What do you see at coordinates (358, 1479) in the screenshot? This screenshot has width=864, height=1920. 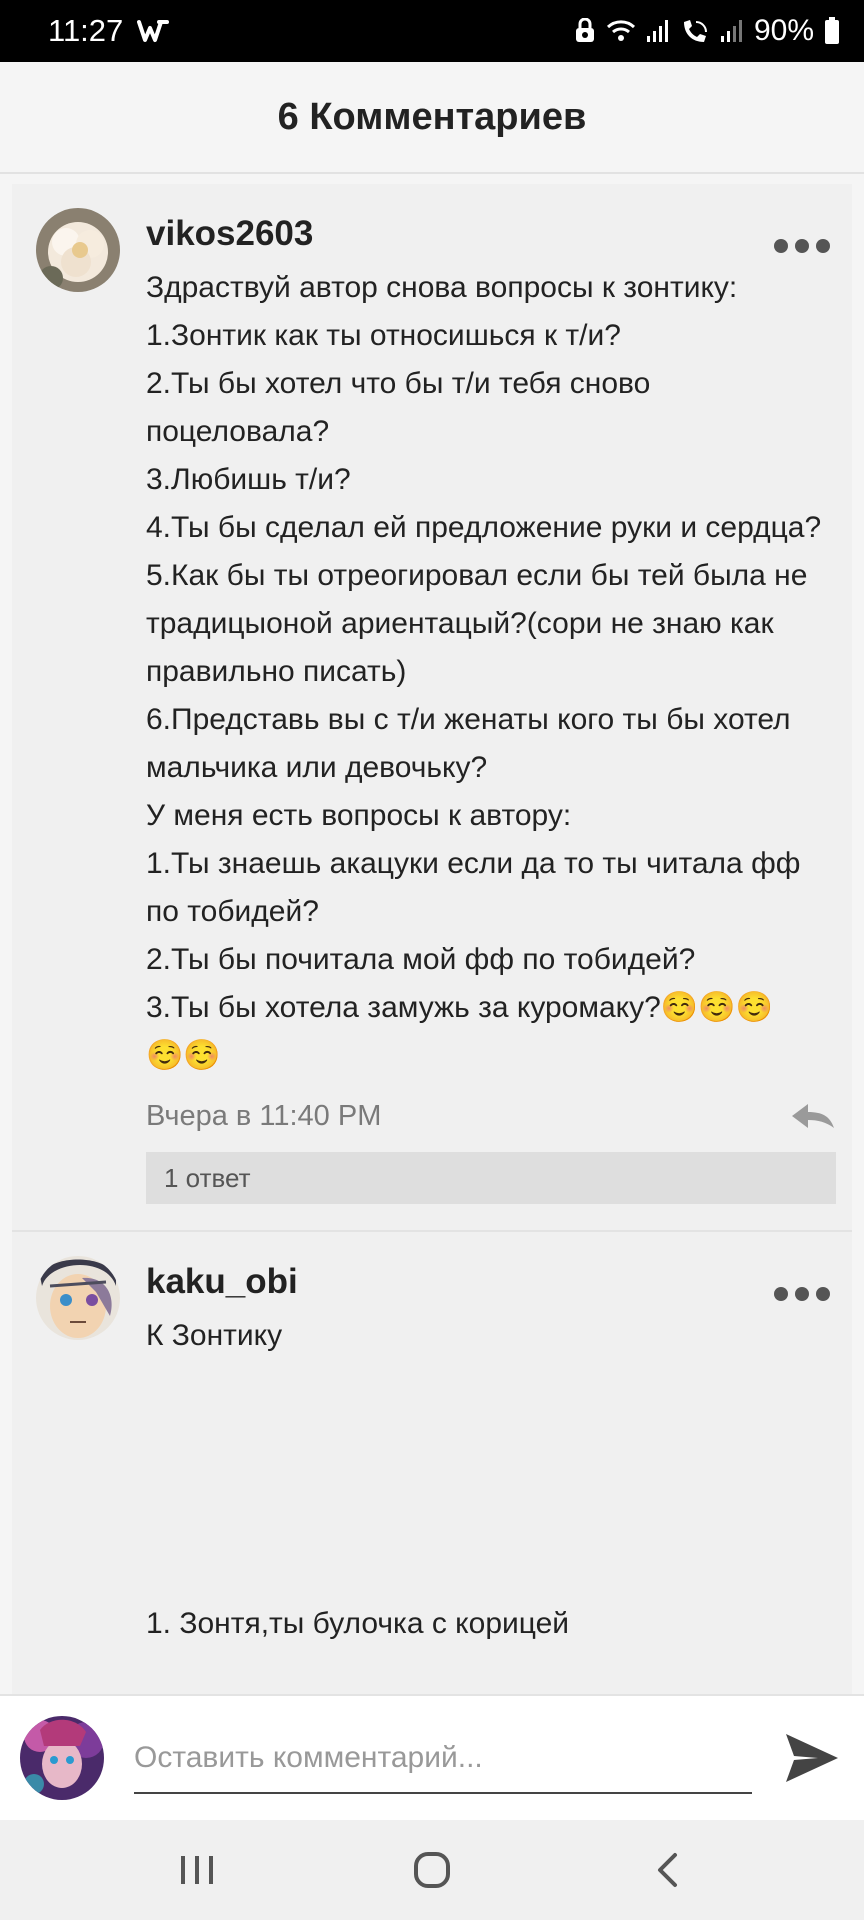 I see `comment-text: К Зонтику 1. Зонтя,ты булочка с корицей` at bounding box center [358, 1479].